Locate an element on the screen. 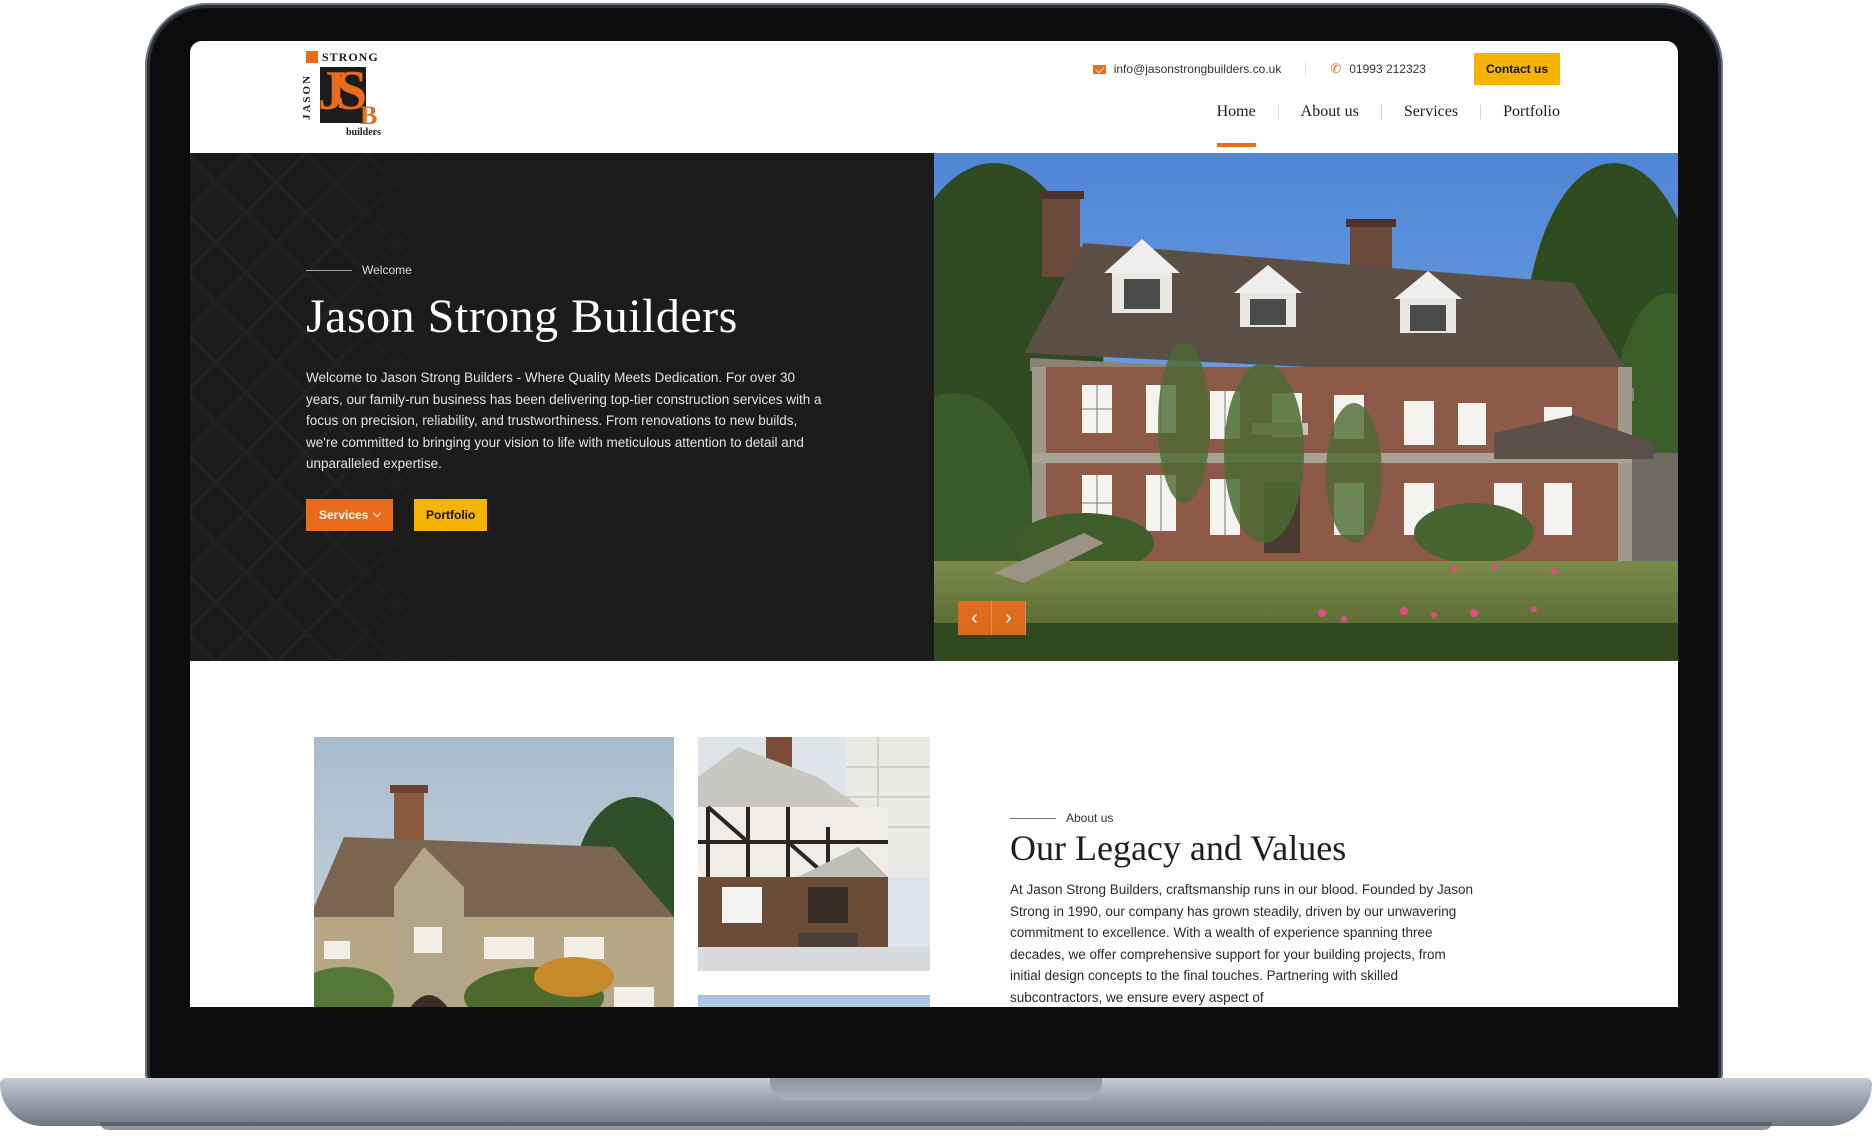 The height and width of the screenshot is (1136, 1872). nav-about-us: About us is located at coordinates (1330, 112).